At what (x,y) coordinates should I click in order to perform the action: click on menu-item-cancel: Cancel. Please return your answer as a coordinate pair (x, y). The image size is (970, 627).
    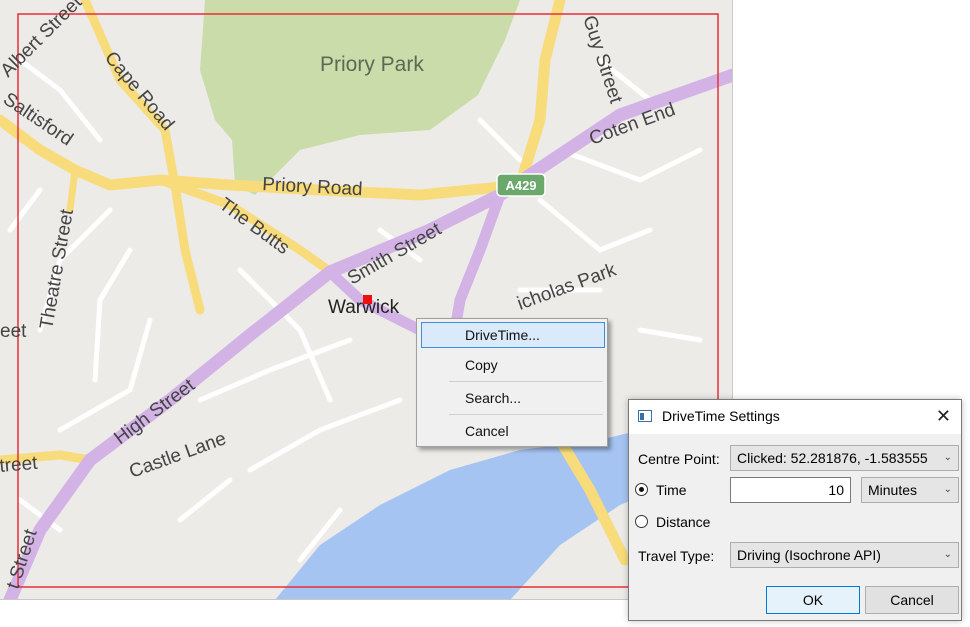
    Looking at the image, I should click on (513, 431).